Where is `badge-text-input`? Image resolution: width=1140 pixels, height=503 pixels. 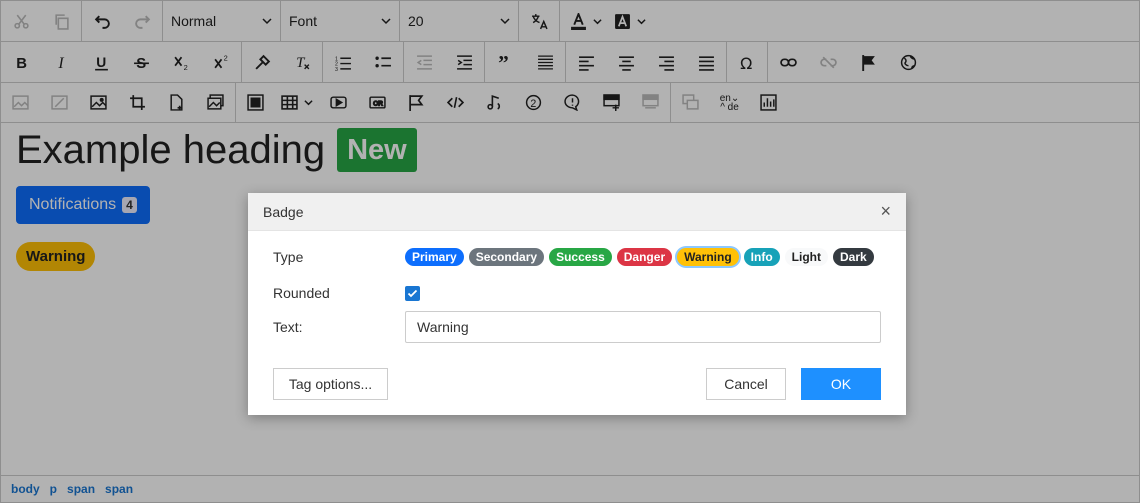
badge-text-input is located at coordinates (643, 327).